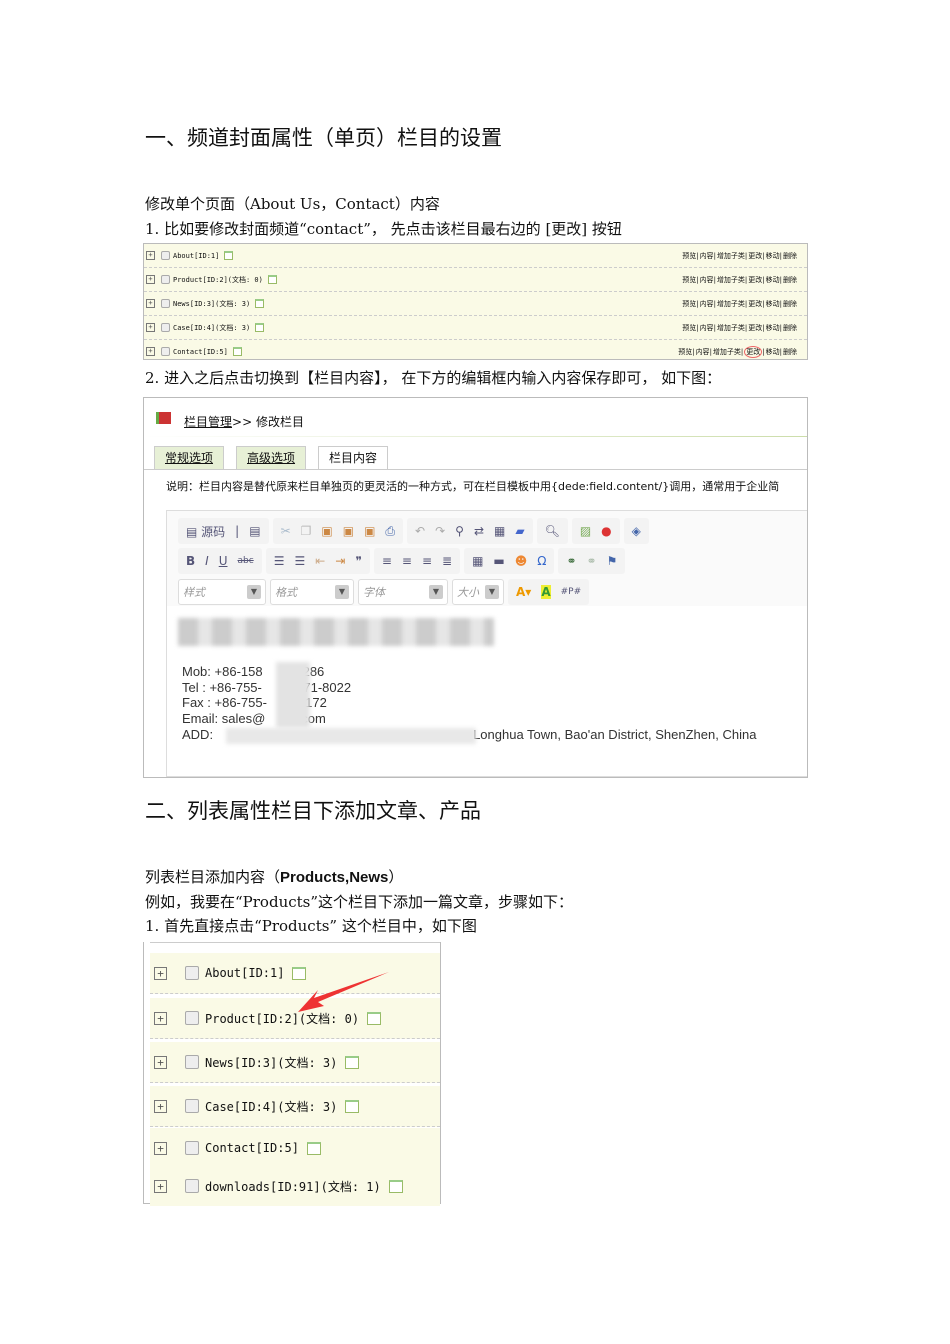 Image resolution: width=950 pixels, height=1344 pixels. Describe the element at coordinates (592, 561) in the screenshot. I see `unlink-icon: ⚭` at that location.